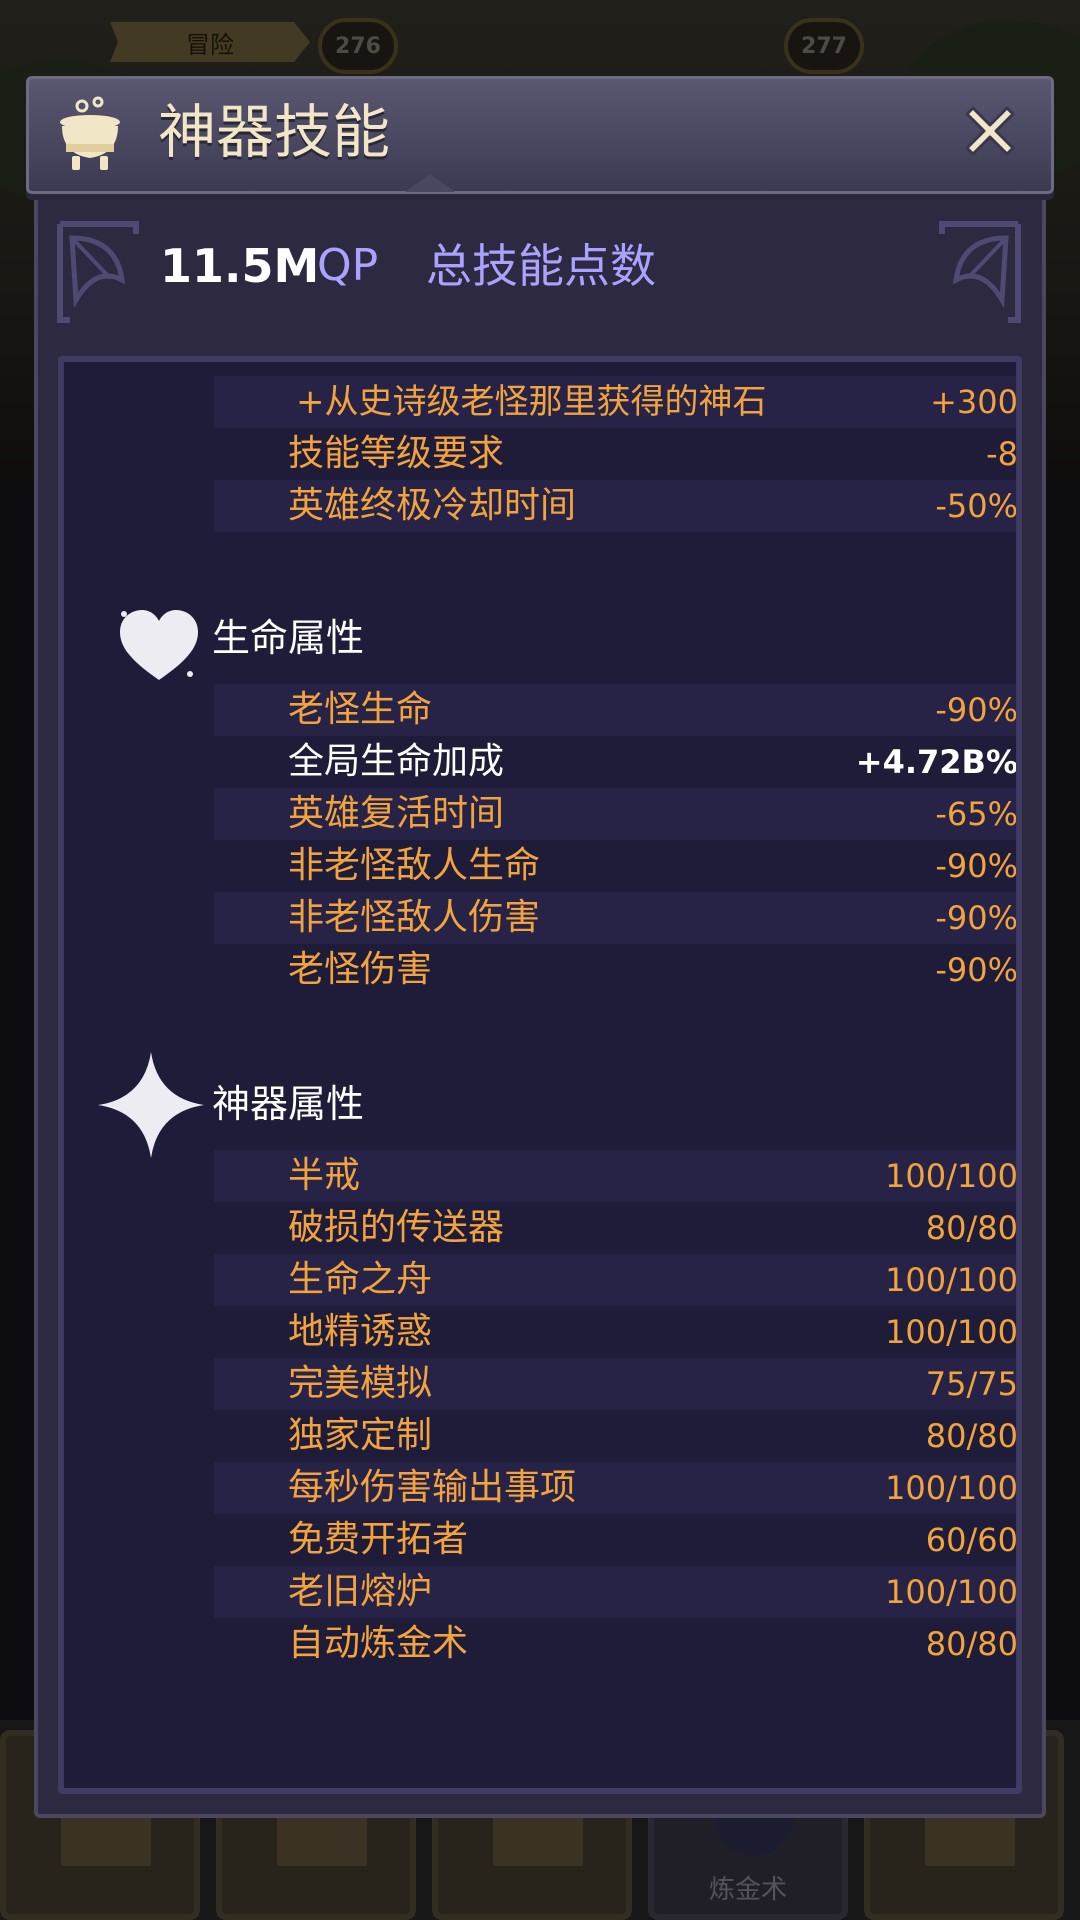 This screenshot has width=1080, height=1920. I want to click on stat-row: 技能等级要求 -8, so click(616, 454).